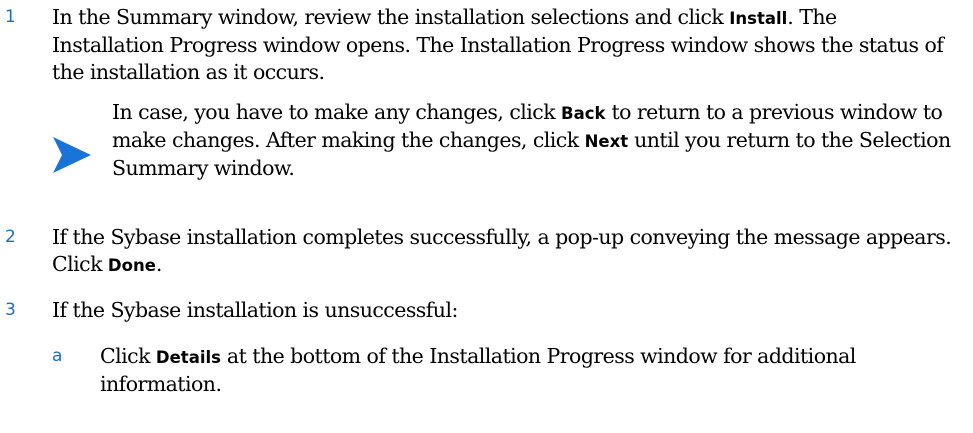 The height and width of the screenshot is (433, 973). What do you see at coordinates (131, 265) in the screenshot?
I see `done-button-reference: Done` at bounding box center [131, 265].